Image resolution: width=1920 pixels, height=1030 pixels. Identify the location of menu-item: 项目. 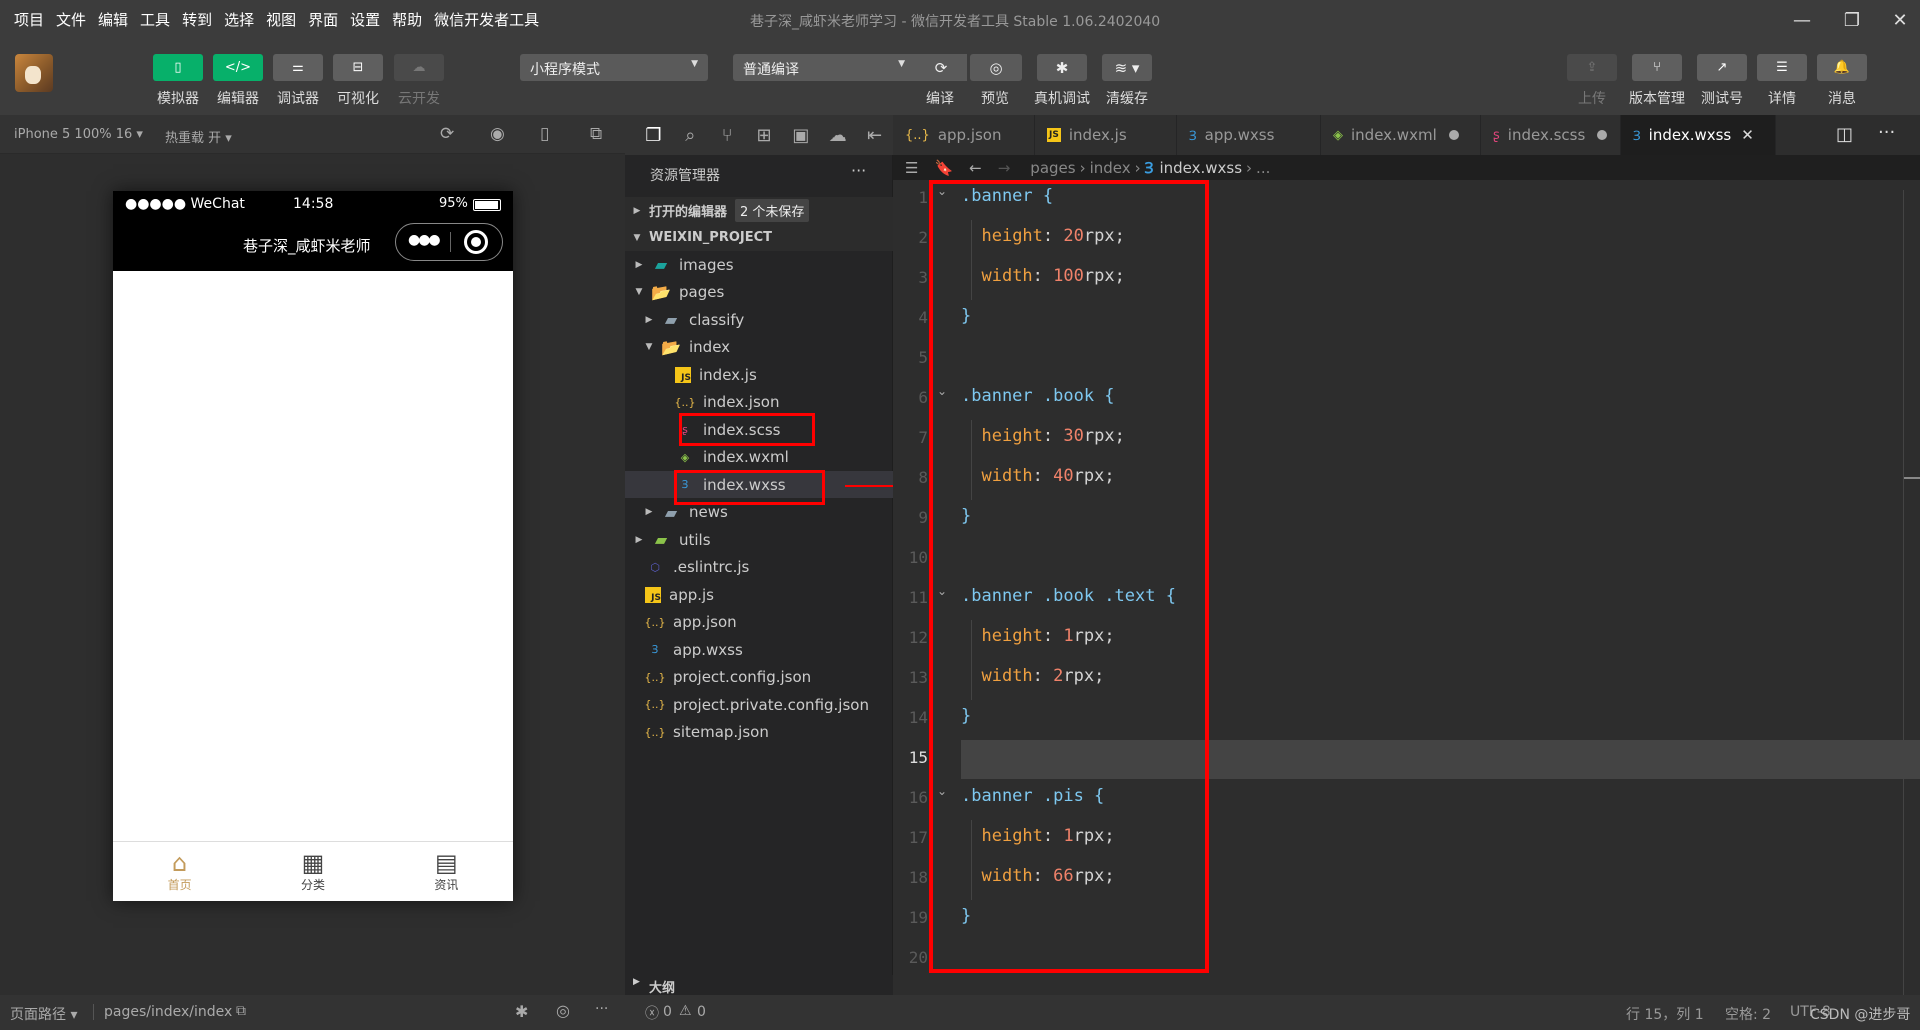
(29, 19).